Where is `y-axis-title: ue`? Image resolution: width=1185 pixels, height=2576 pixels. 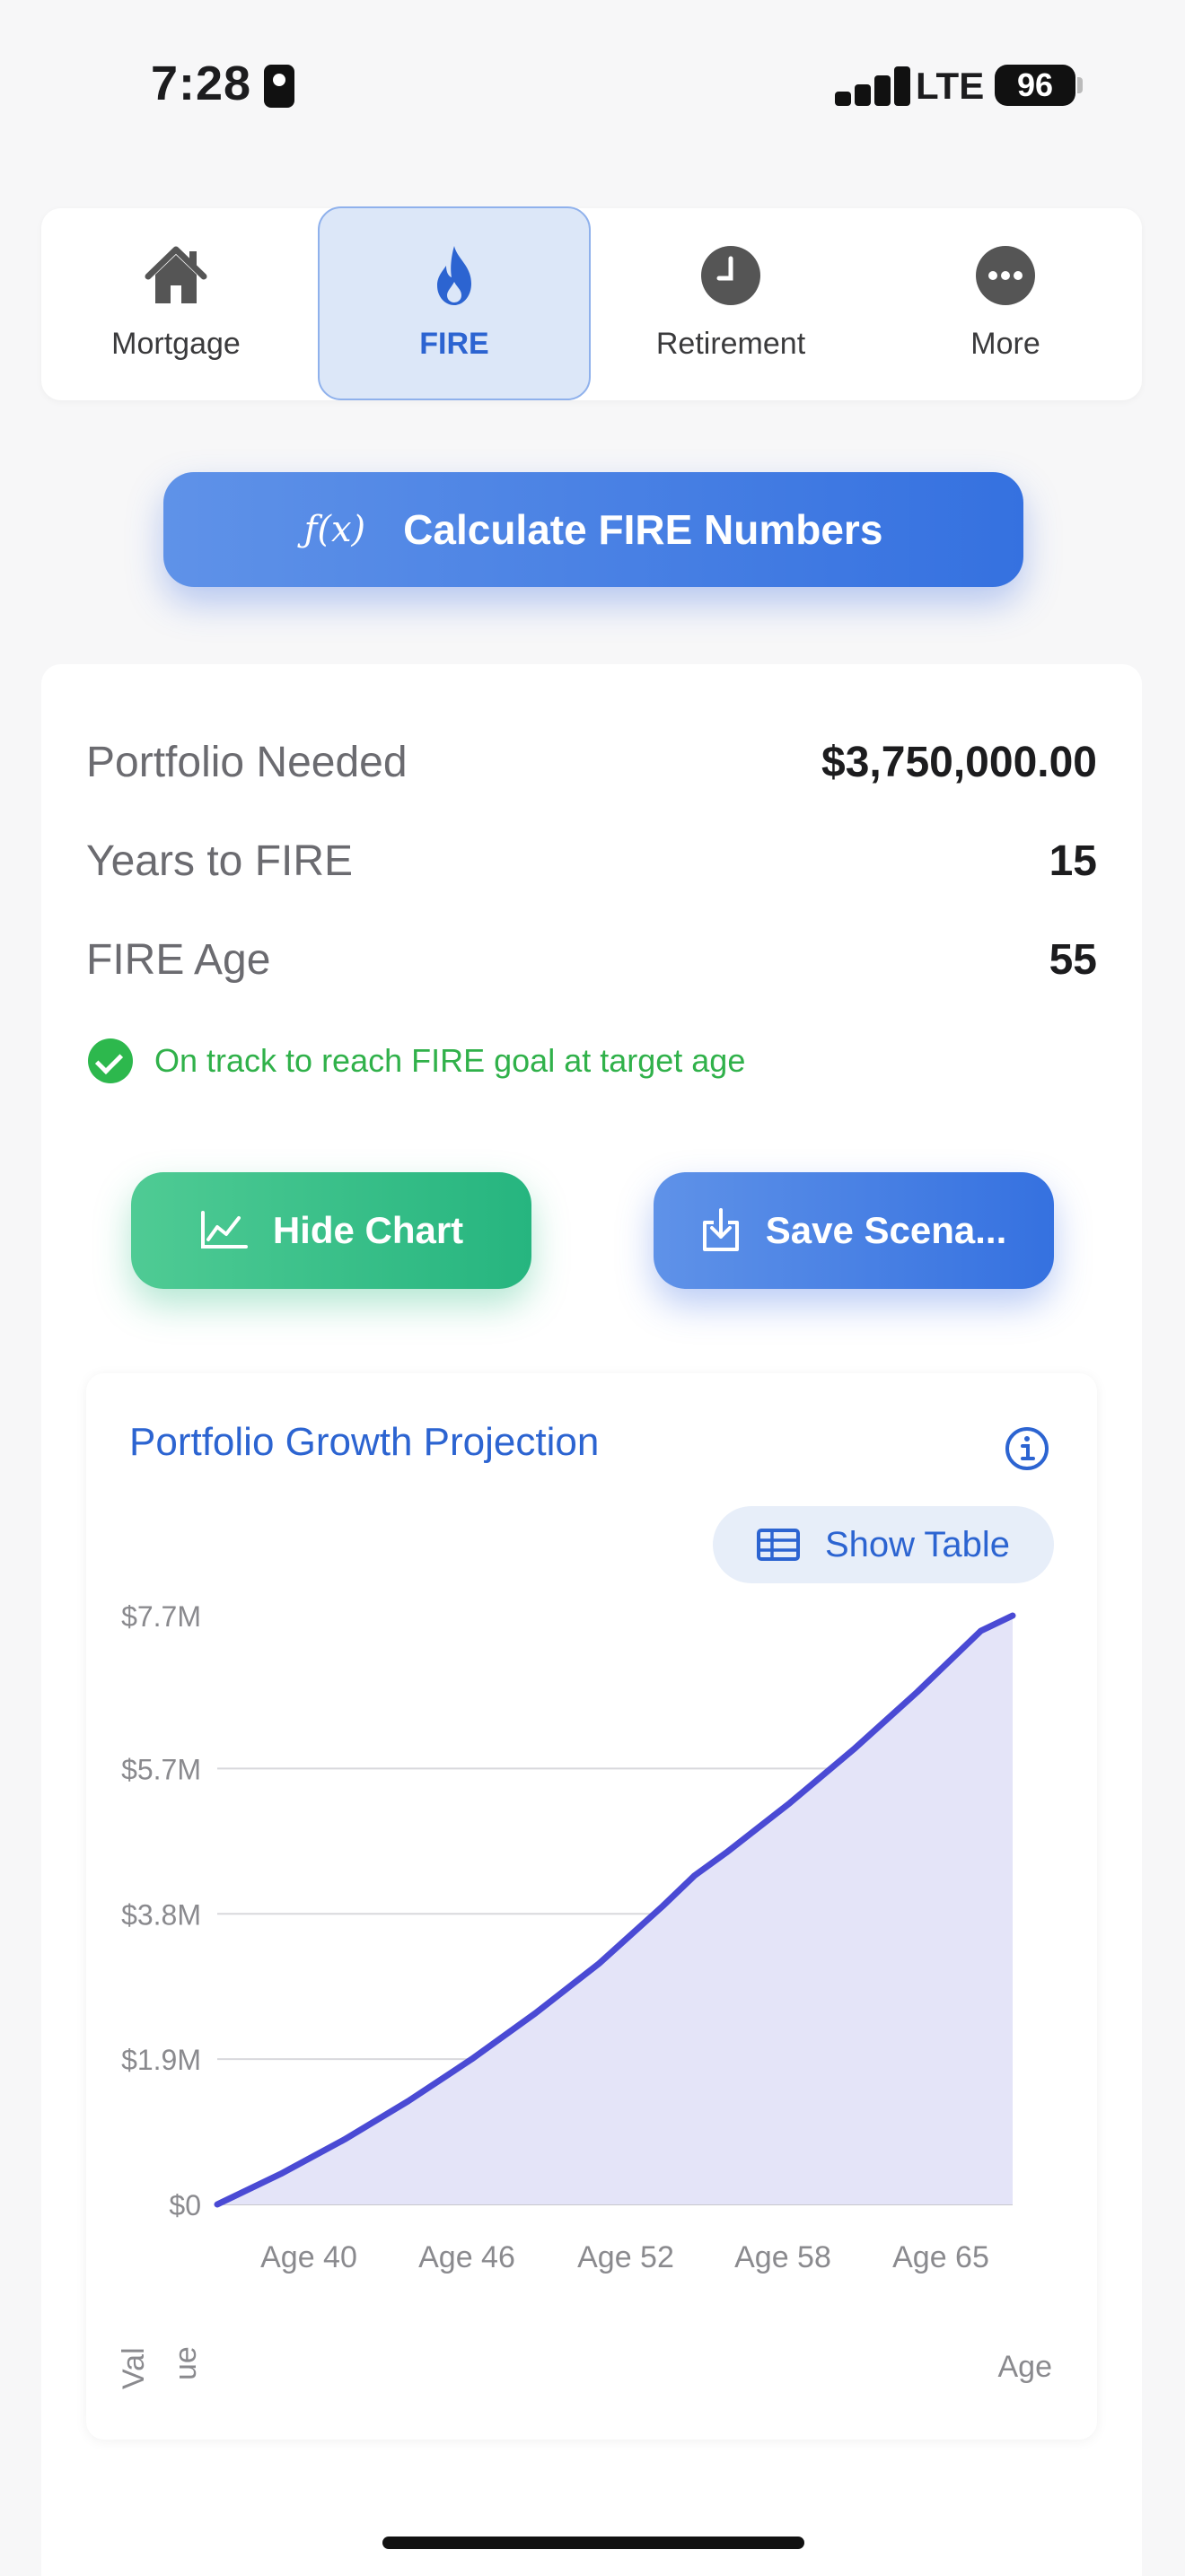 y-axis-title: ue is located at coordinates (186, 2363).